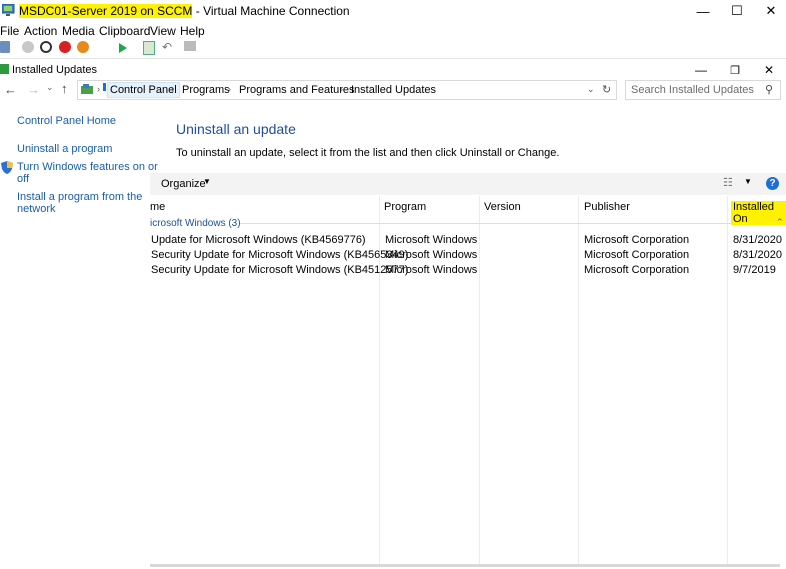 The width and height of the screenshot is (786, 569). I want to click on search-icon: ⚲, so click(769, 89).